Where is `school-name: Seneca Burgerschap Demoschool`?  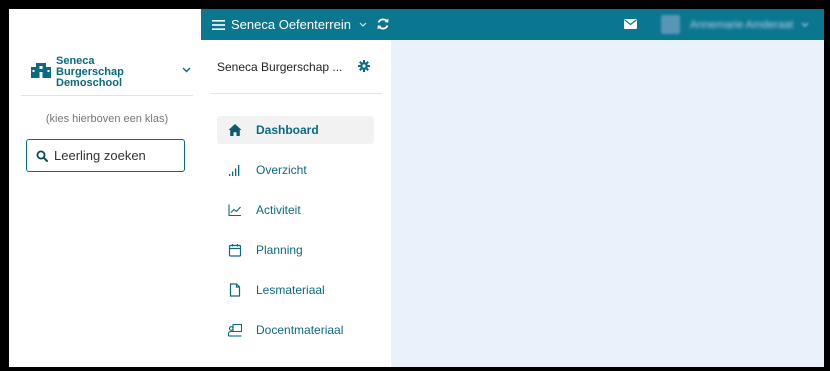 school-name: Seneca Burgerschap Demoschool is located at coordinates (90, 71).